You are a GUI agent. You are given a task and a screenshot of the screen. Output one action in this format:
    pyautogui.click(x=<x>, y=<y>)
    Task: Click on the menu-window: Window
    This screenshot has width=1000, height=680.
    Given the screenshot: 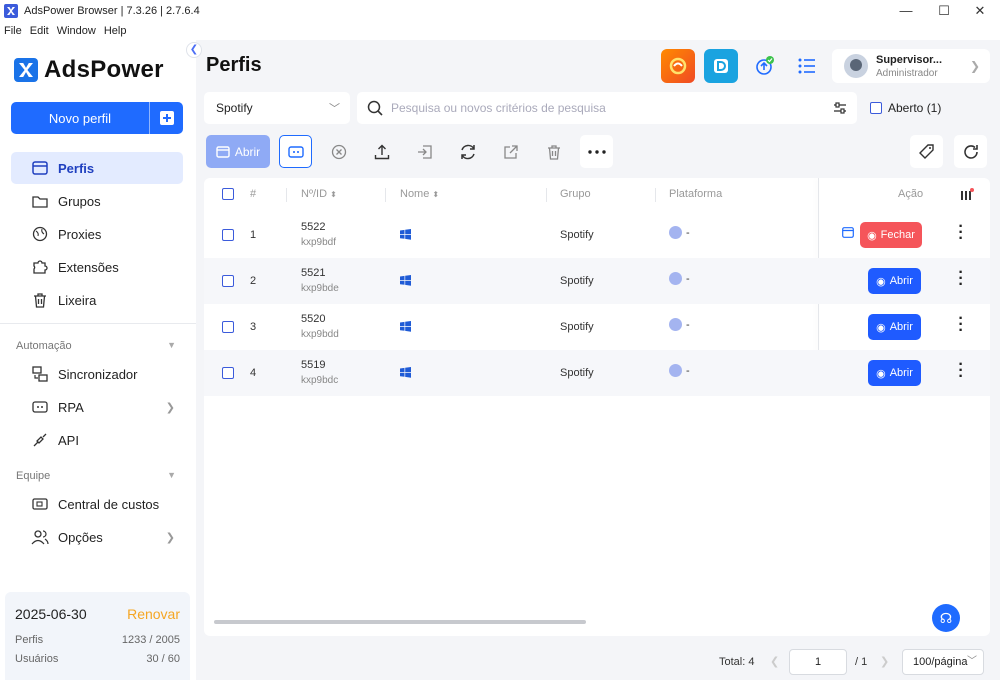 What is the action you would take?
    pyautogui.click(x=76, y=31)
    